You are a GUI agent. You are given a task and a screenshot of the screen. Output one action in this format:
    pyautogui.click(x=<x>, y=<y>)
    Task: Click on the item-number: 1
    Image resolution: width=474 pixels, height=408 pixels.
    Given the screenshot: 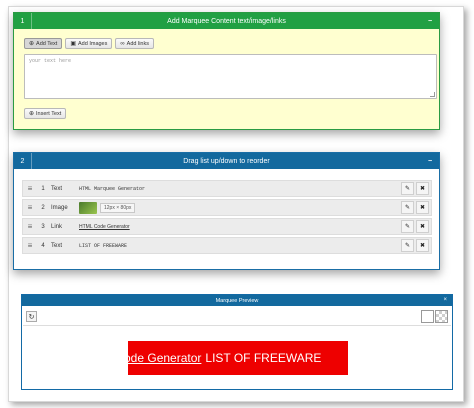 What is the action you would take?
    pyautogui.click(x=43, y=188)
    